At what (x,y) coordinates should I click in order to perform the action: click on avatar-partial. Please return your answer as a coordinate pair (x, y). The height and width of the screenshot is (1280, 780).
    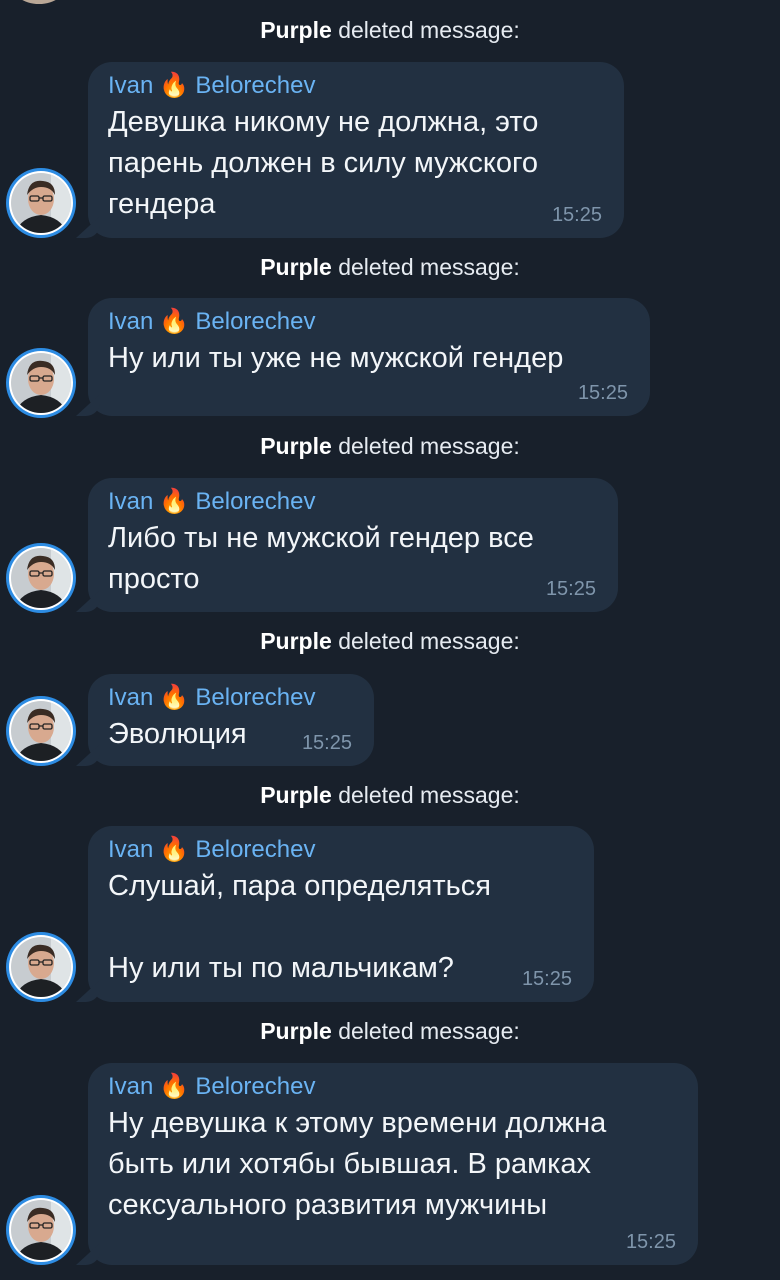
    Looking at the image, I should click on (39, 2).